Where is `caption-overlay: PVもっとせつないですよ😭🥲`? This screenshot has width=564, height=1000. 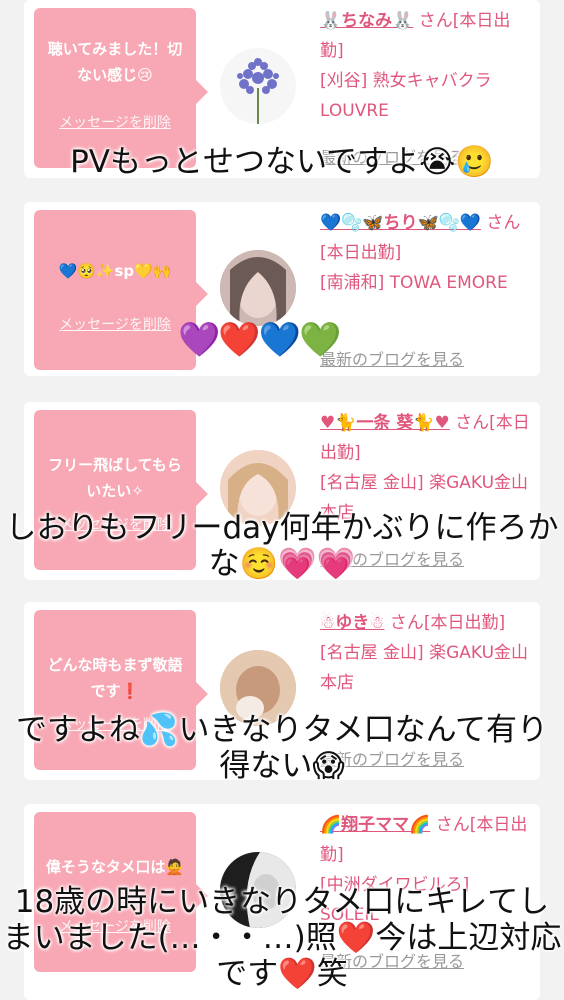 caption-overlay: PVもっとせつないですよ😭🥲 is located at coordinates (282, 162).